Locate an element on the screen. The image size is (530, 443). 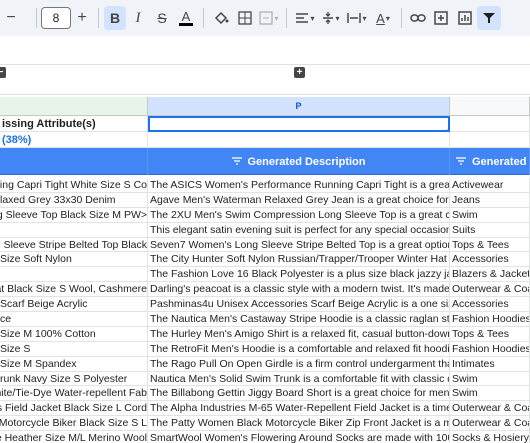
product-name-cell: nning Capri Tight White Size S Co is located at coordinates (74, 185).